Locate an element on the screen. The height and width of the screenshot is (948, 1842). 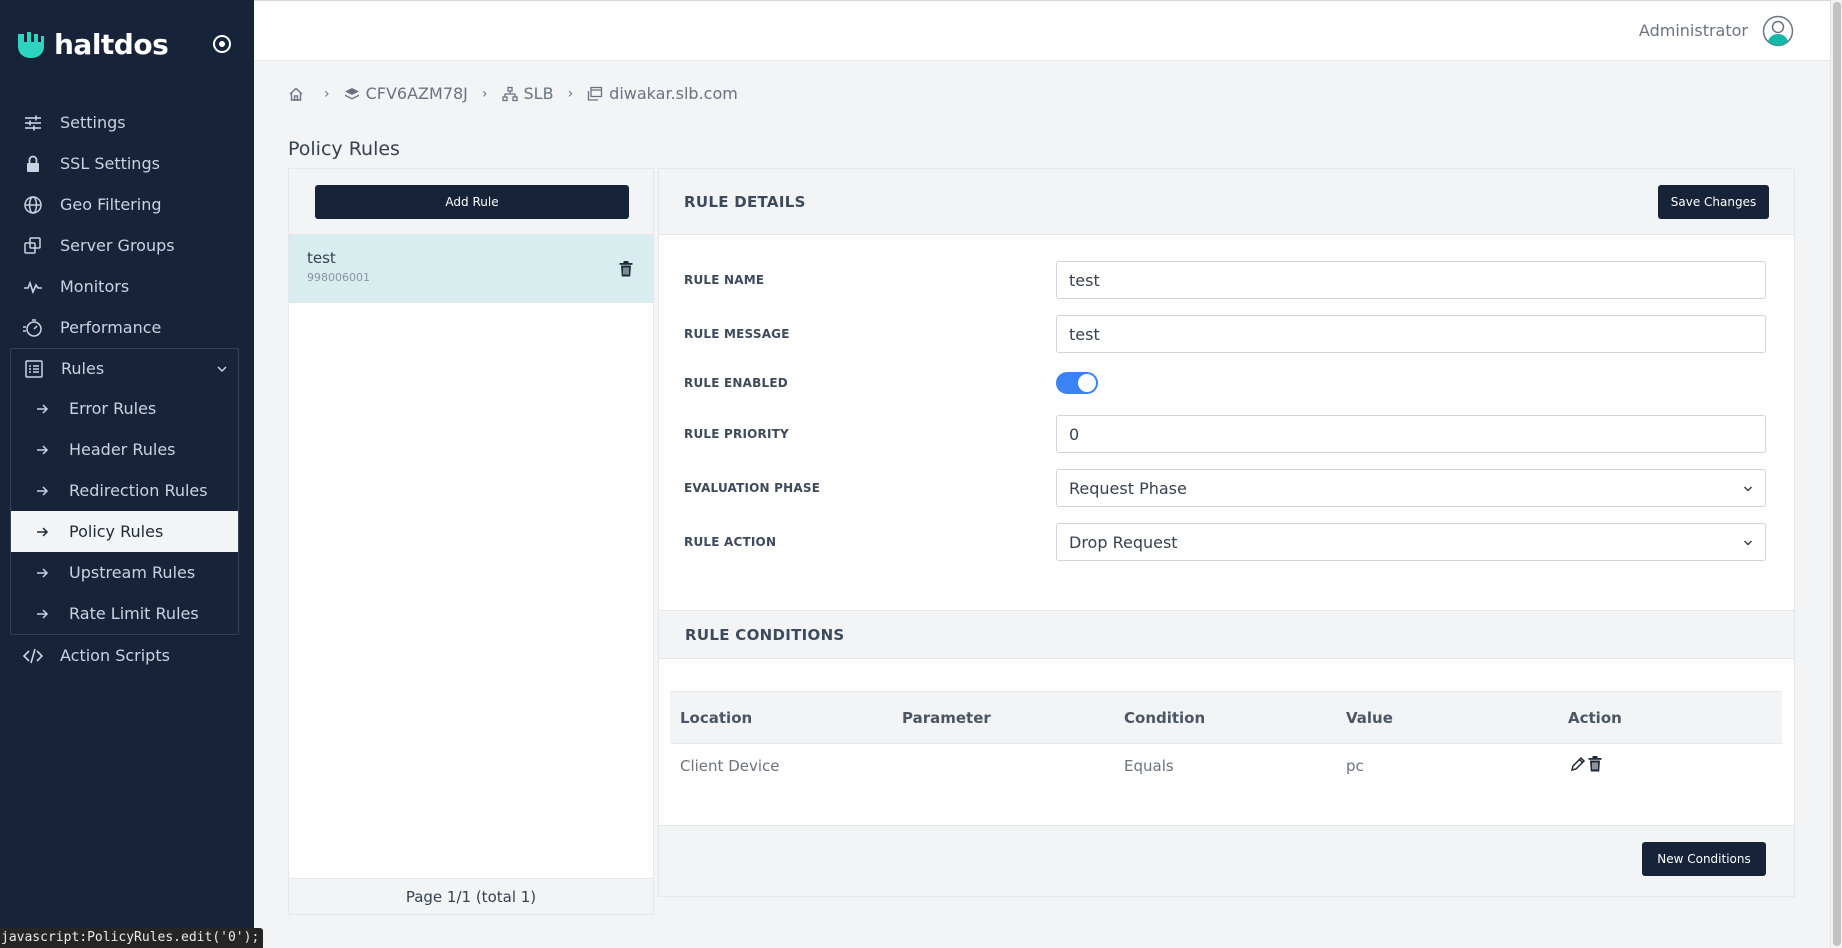
activity-icon is located at coordinates (33, 287).